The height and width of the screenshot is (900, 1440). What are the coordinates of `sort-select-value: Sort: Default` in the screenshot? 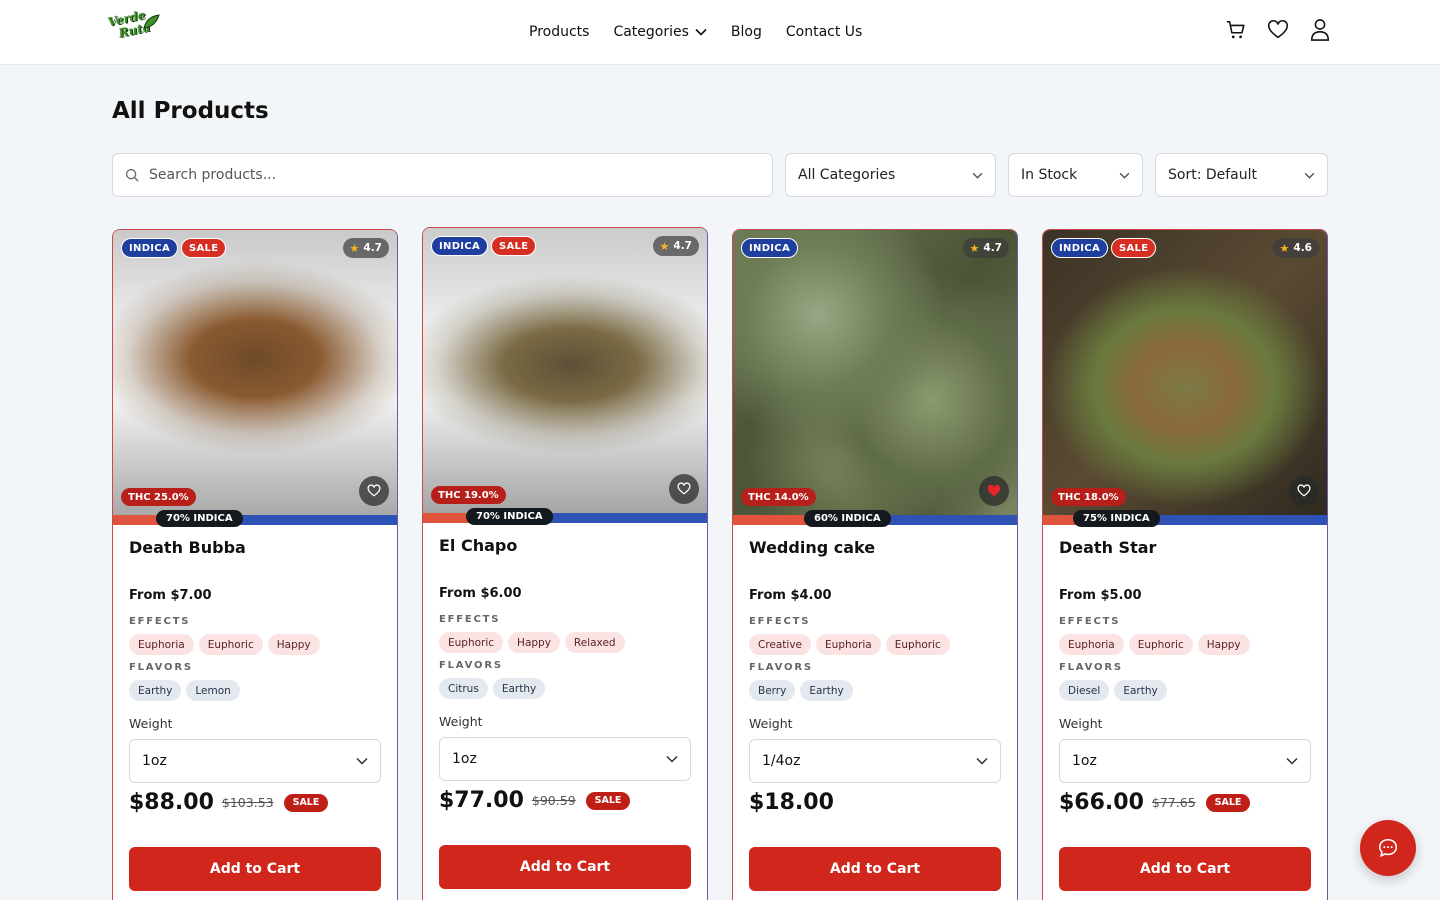 It's located at (1213, 175).